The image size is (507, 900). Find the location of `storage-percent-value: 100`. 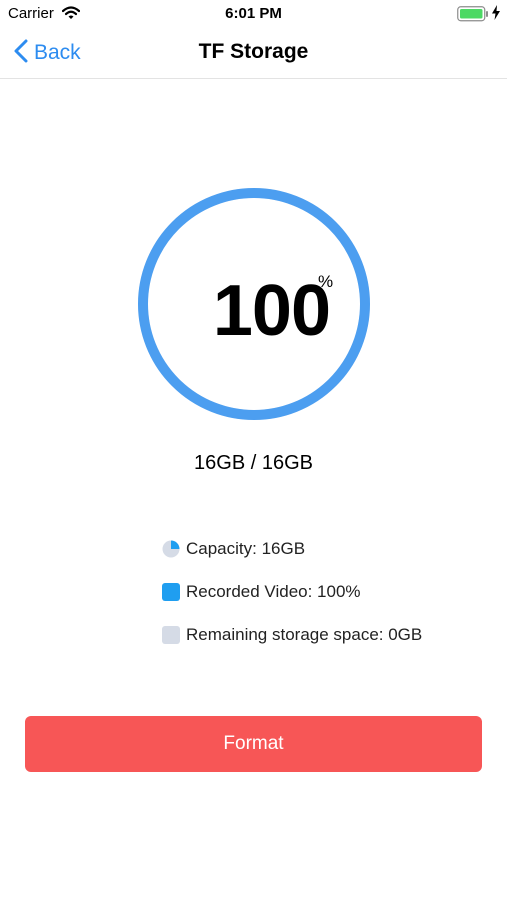

storage-percent-value: 100 is located at coordinates (271, 311).